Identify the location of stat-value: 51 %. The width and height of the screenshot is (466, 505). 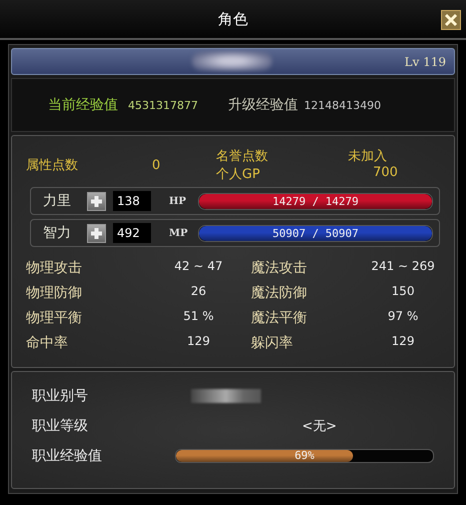
(198, 317).